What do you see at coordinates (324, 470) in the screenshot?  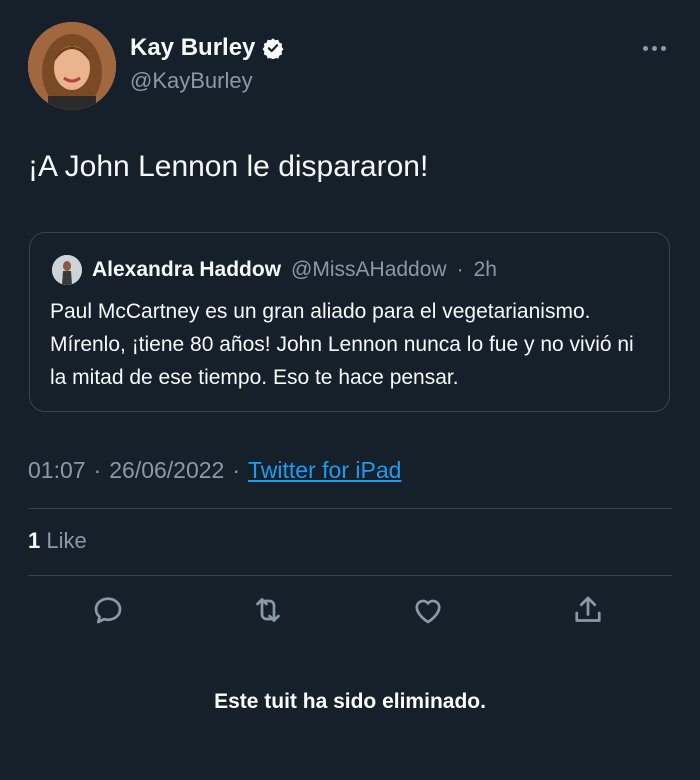 I see `tweet-source-link: Twitter for iPad` at bounding box center [324, 470].